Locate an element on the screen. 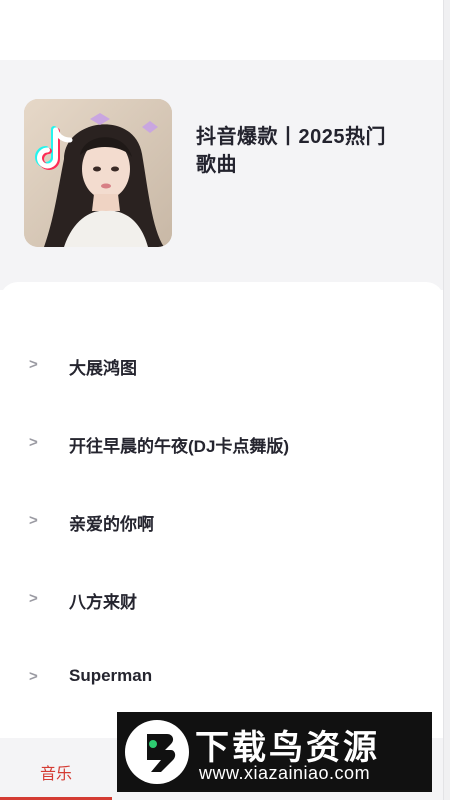 This screenshot has width=450, height=800. watermark-banner: 下载鸟资源 www.xiazainiao.com is located at coordinates (274, 752).